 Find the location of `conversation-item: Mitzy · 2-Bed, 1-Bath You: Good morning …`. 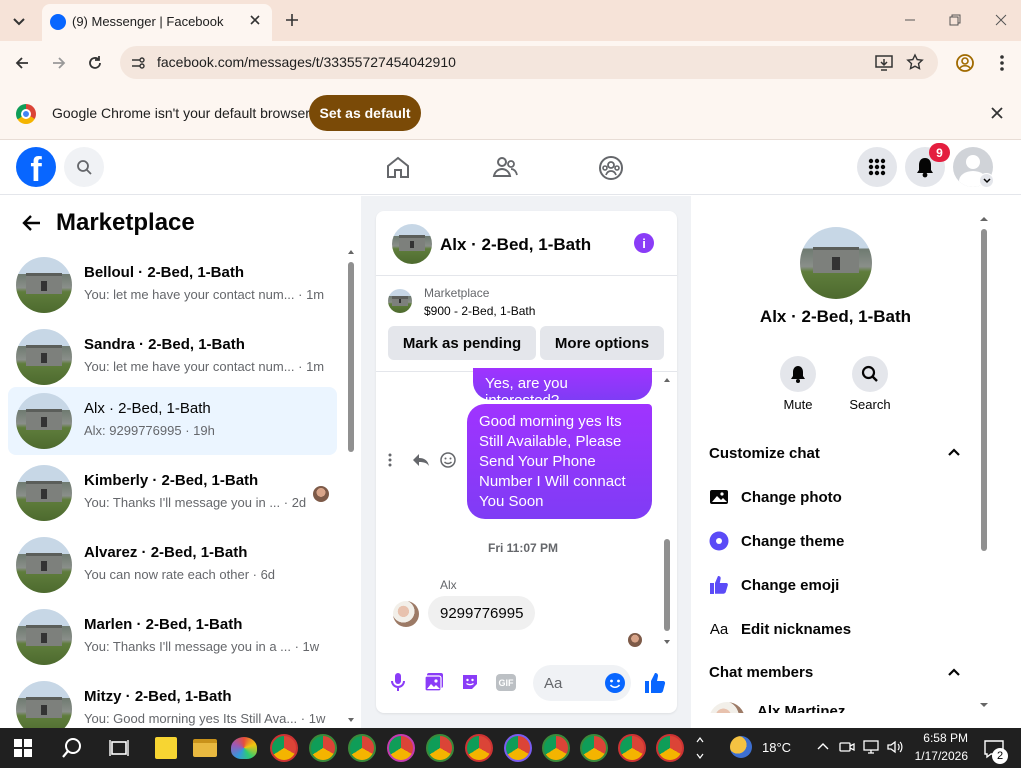

conversation-item: Mitzy · 2-Bed, 1-Bath You: Good morning … is located at coordinates (172, 701).